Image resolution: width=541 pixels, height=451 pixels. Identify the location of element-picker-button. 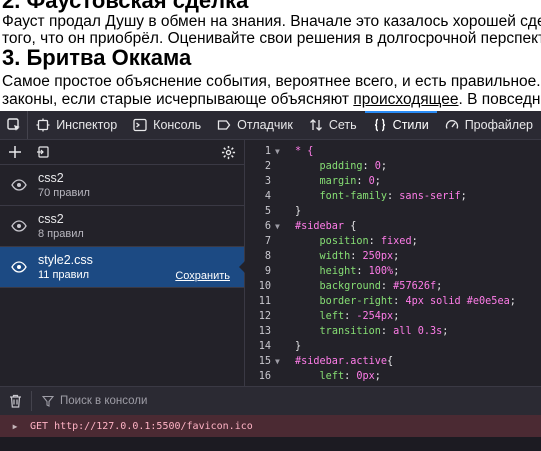
(14, 125).